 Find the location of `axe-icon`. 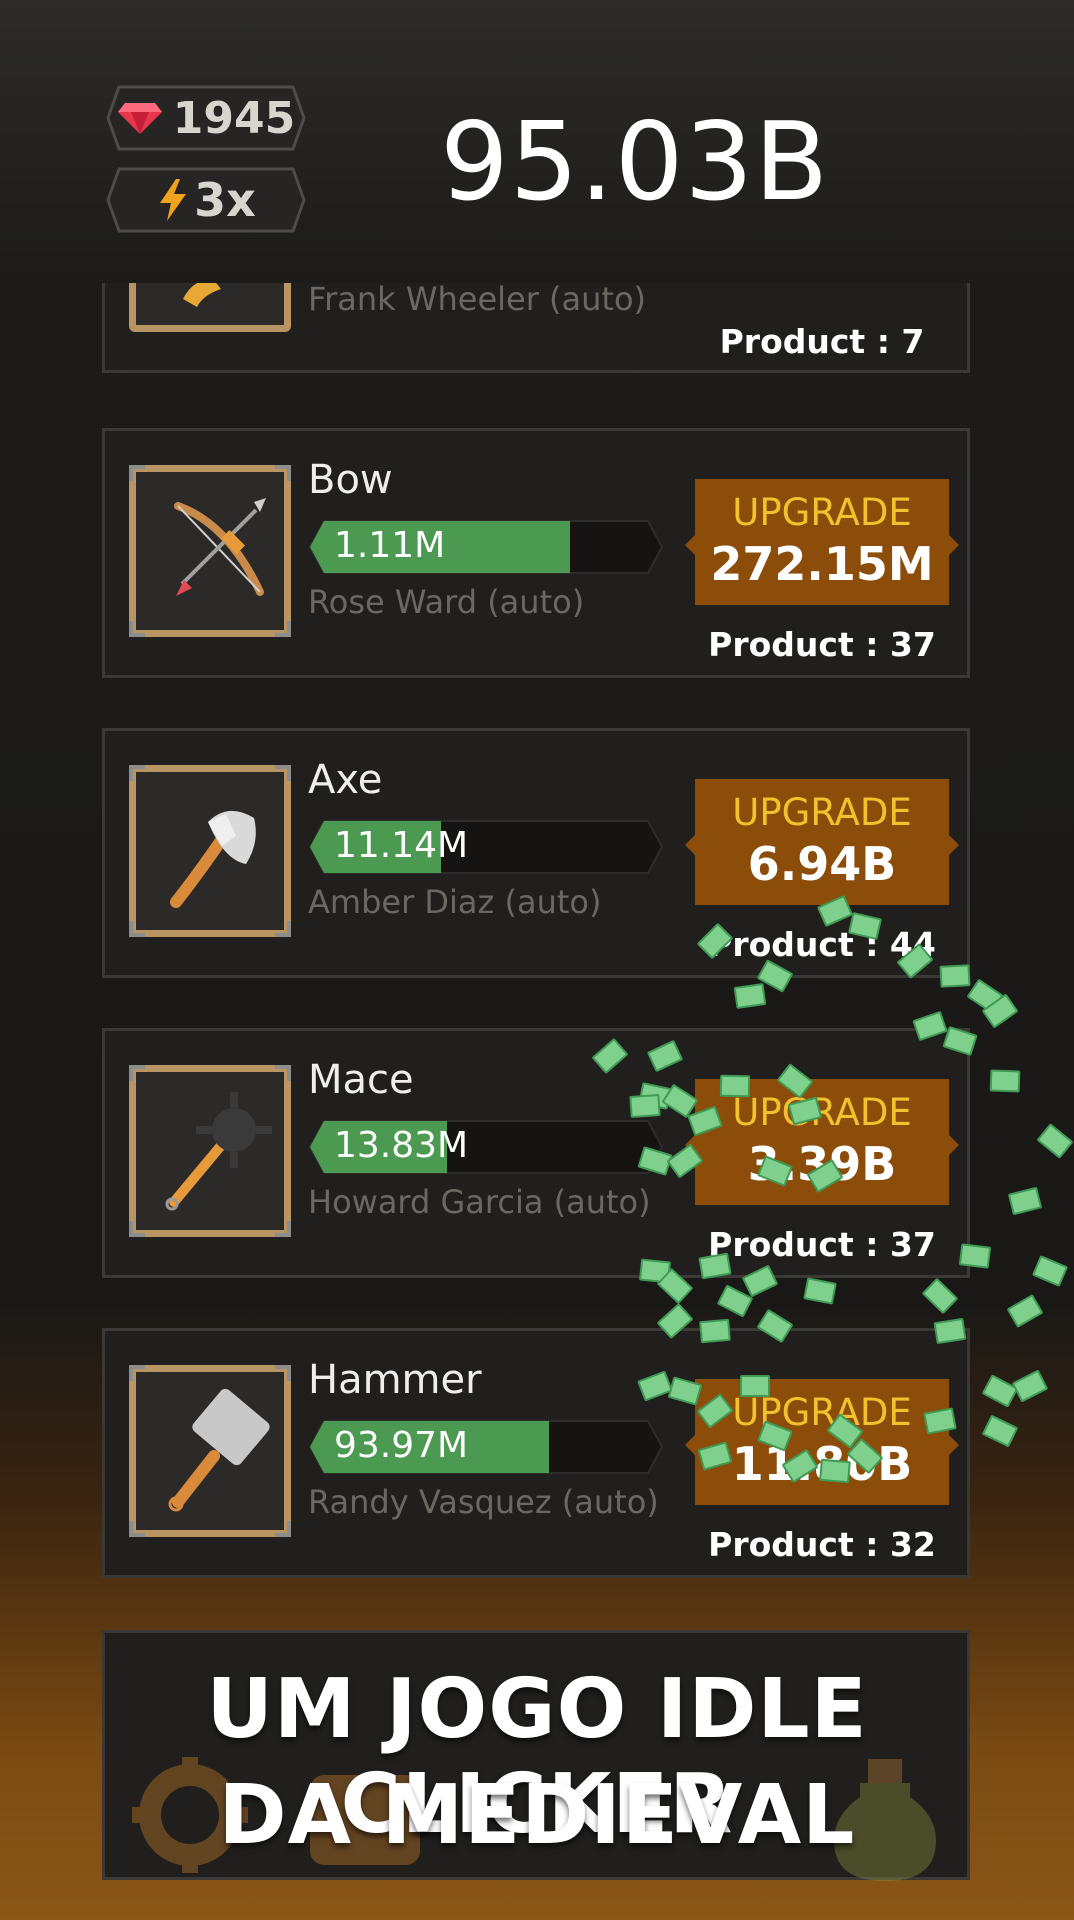

axe-icon is located at coordinates (213, 859).